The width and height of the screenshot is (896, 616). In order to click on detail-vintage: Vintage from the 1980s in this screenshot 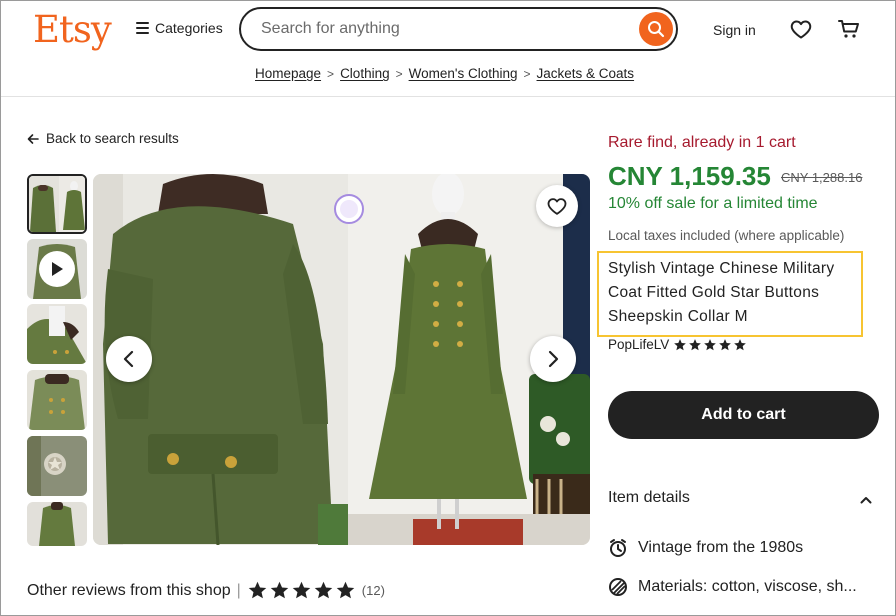, I will do `click(705, 548)`.